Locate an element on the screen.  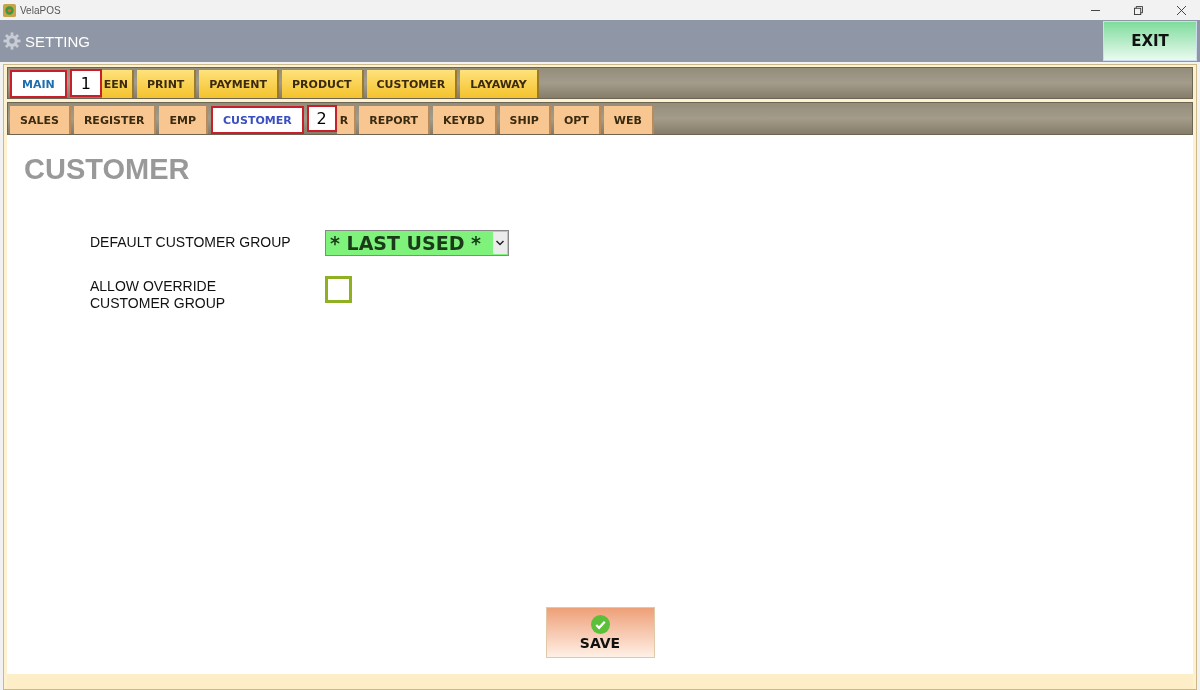
tab: SHIP is located at coordinates (525, 120).